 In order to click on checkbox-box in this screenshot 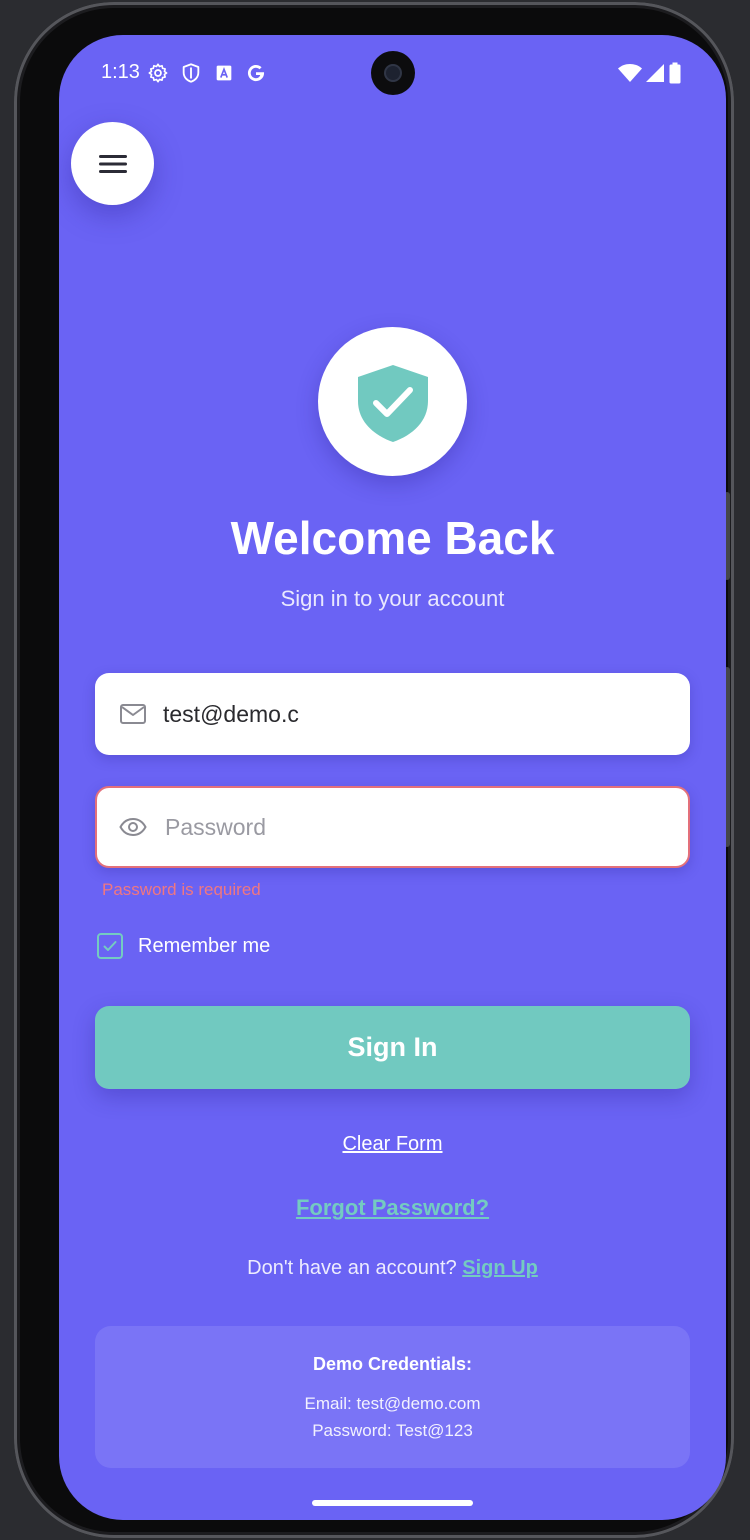, I will do `click(110, 946)`.